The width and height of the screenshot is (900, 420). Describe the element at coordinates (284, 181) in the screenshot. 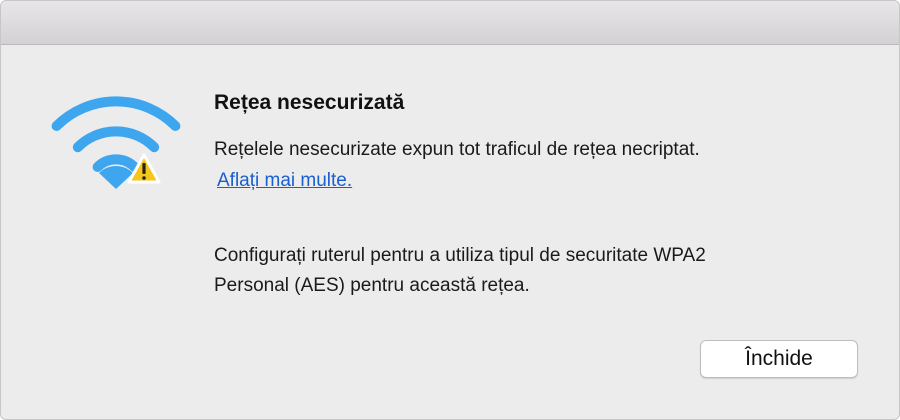

I see `learn-more-link: Aflați mai multe.` at that location.